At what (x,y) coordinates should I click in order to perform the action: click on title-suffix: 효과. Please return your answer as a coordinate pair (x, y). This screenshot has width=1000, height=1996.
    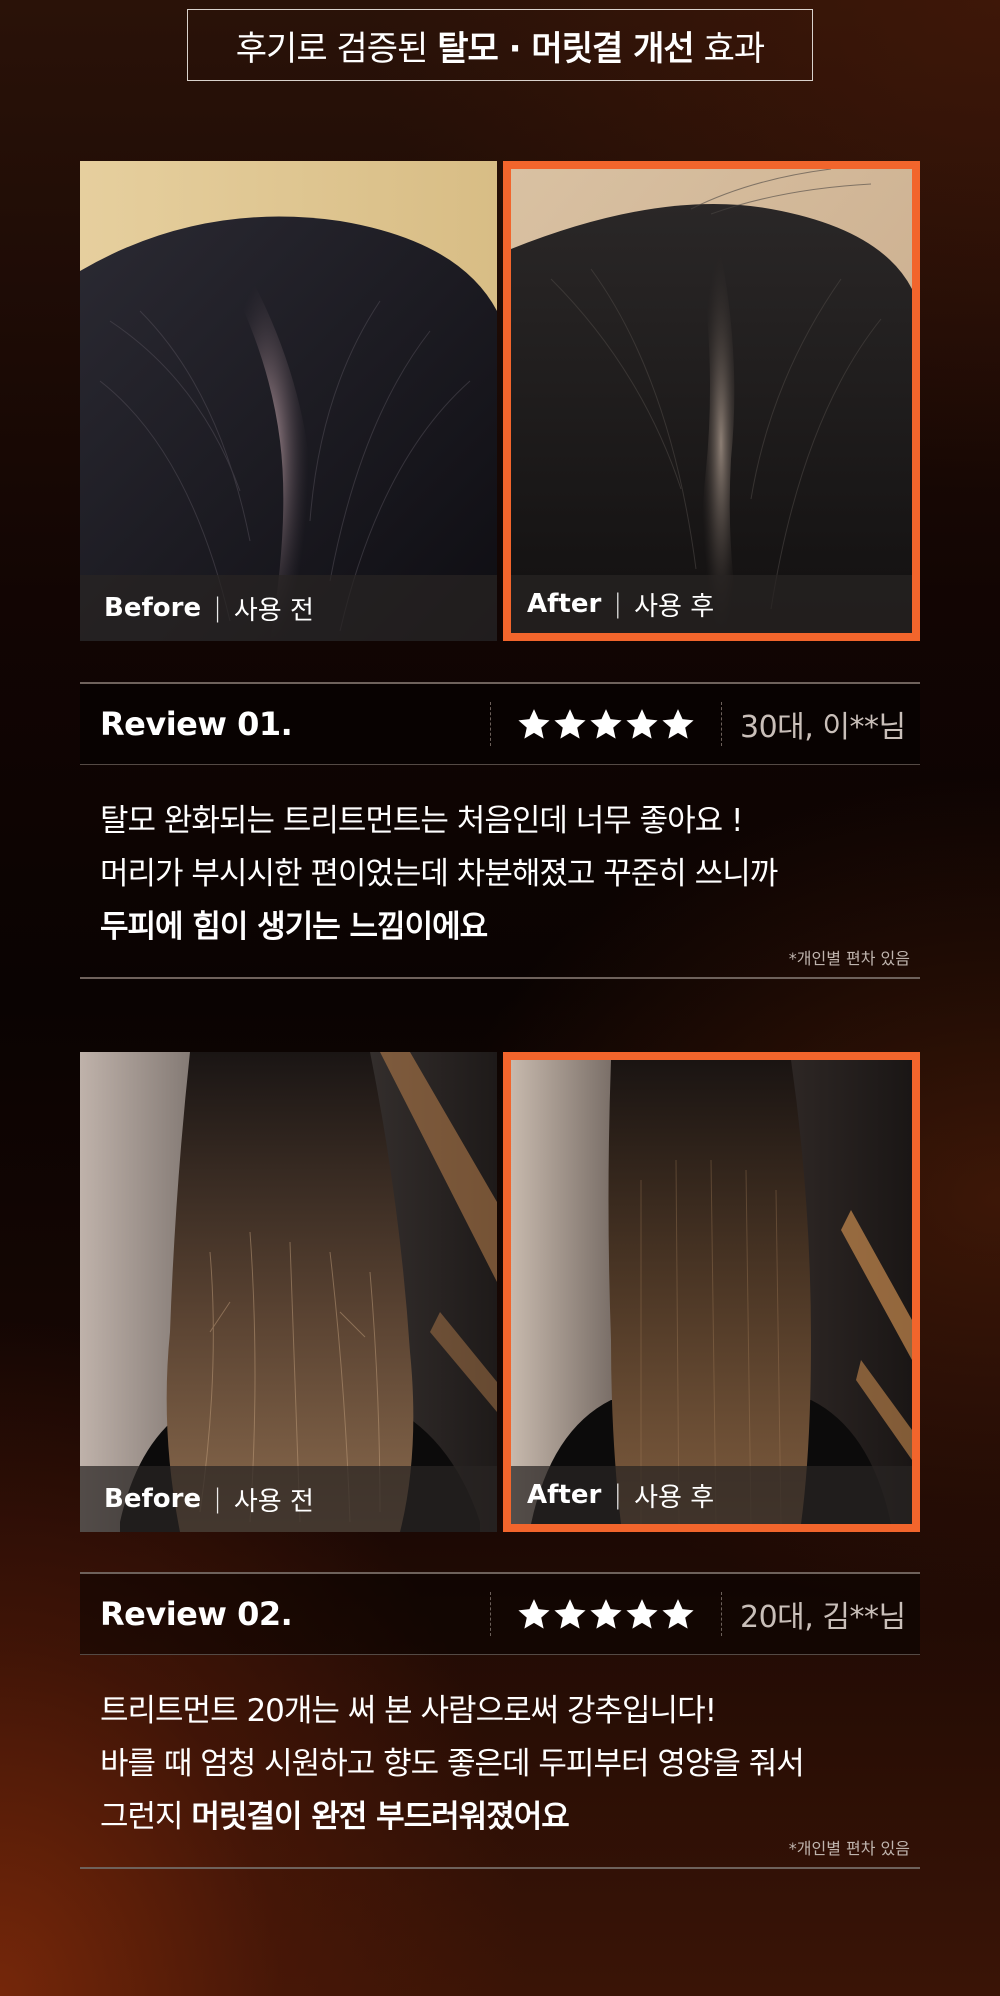
    Looking at the image, I should click on (734, 48).